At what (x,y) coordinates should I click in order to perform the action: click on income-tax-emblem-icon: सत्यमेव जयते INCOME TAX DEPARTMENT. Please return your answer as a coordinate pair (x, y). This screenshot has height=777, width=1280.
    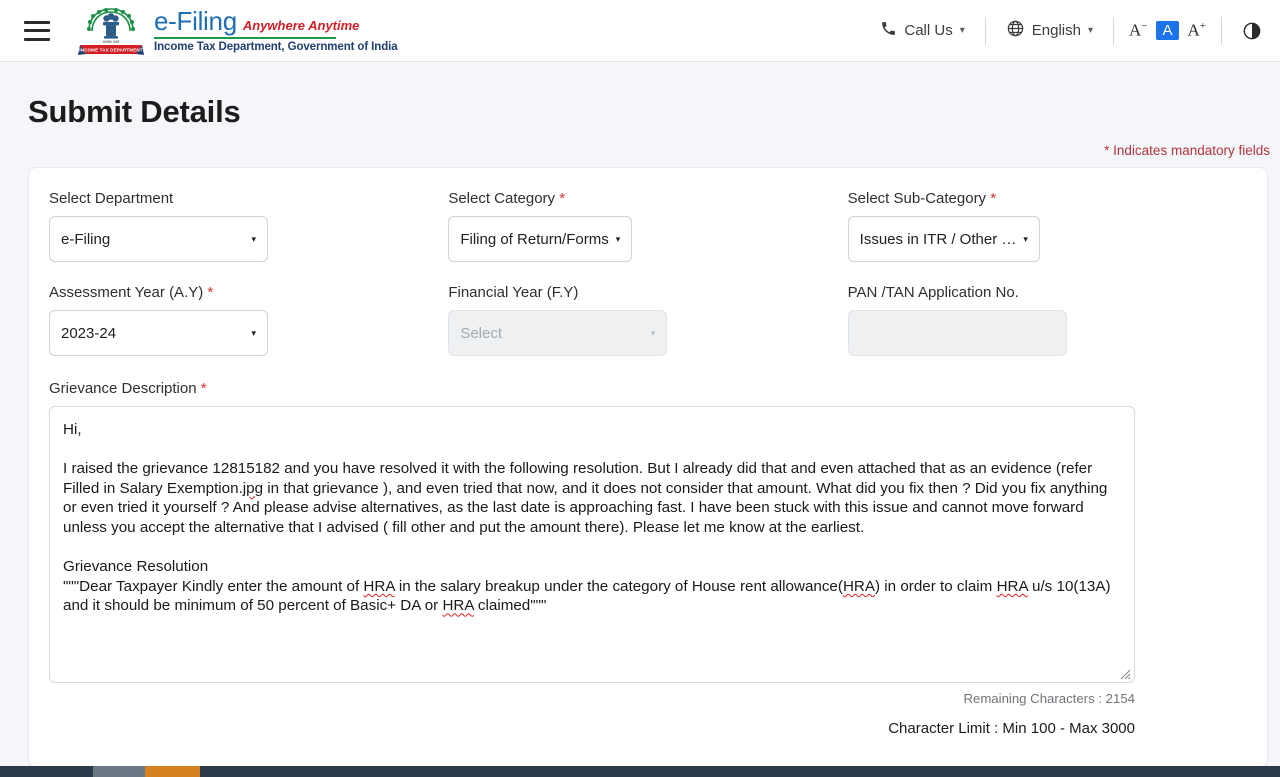
    Looking at the image, I should click on (111, 31).